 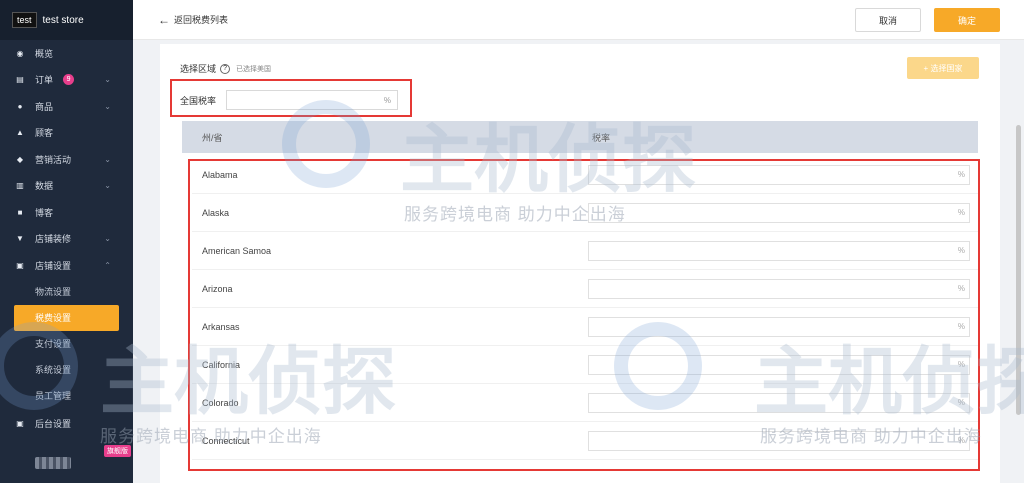 What do you see at coordinates (20, 212) in the screenshot?
I see `blog-icon: ■` at bounding box center [20, 212].